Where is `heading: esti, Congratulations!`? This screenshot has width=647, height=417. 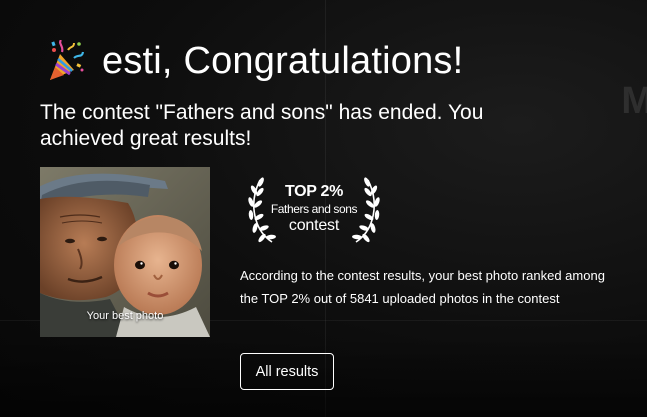
heading: esti, Congratulations! is located at coordinates (254, 61).